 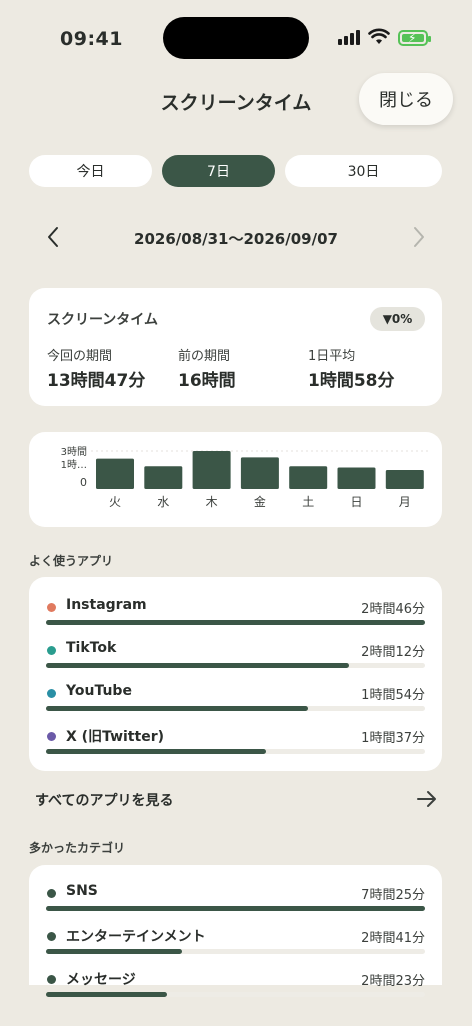 What do you see at coordinates (207, 381) in the screenshot?
I see `previous-period-value: 16時間` at bounding box center [207, 381].